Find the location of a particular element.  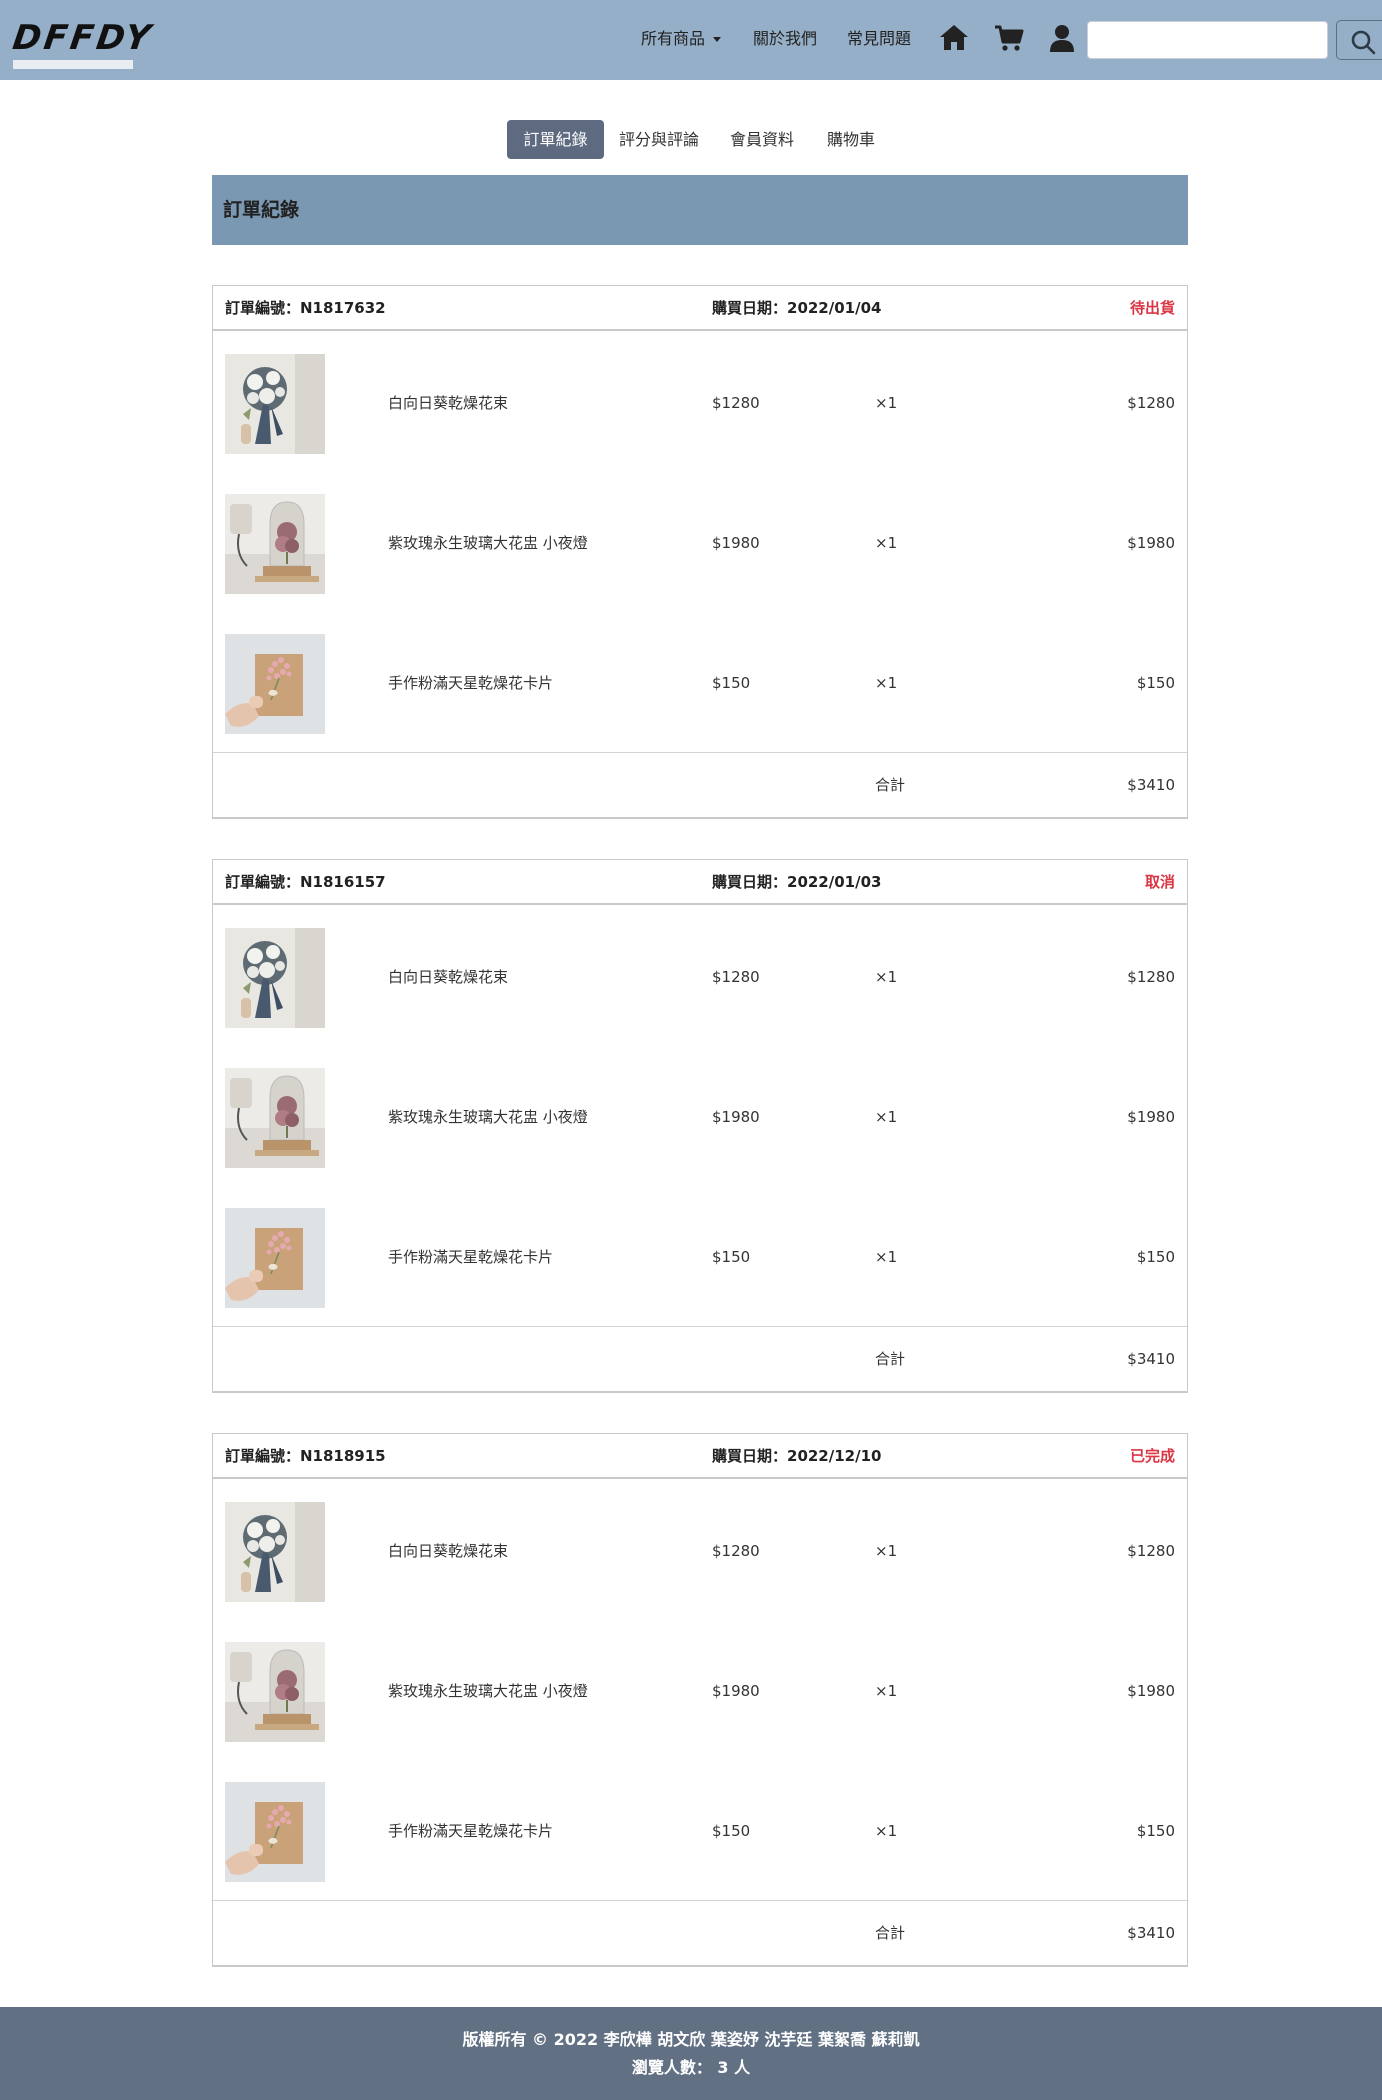

section-title: 訂單紀錄 is located at coordinates (261, 210).